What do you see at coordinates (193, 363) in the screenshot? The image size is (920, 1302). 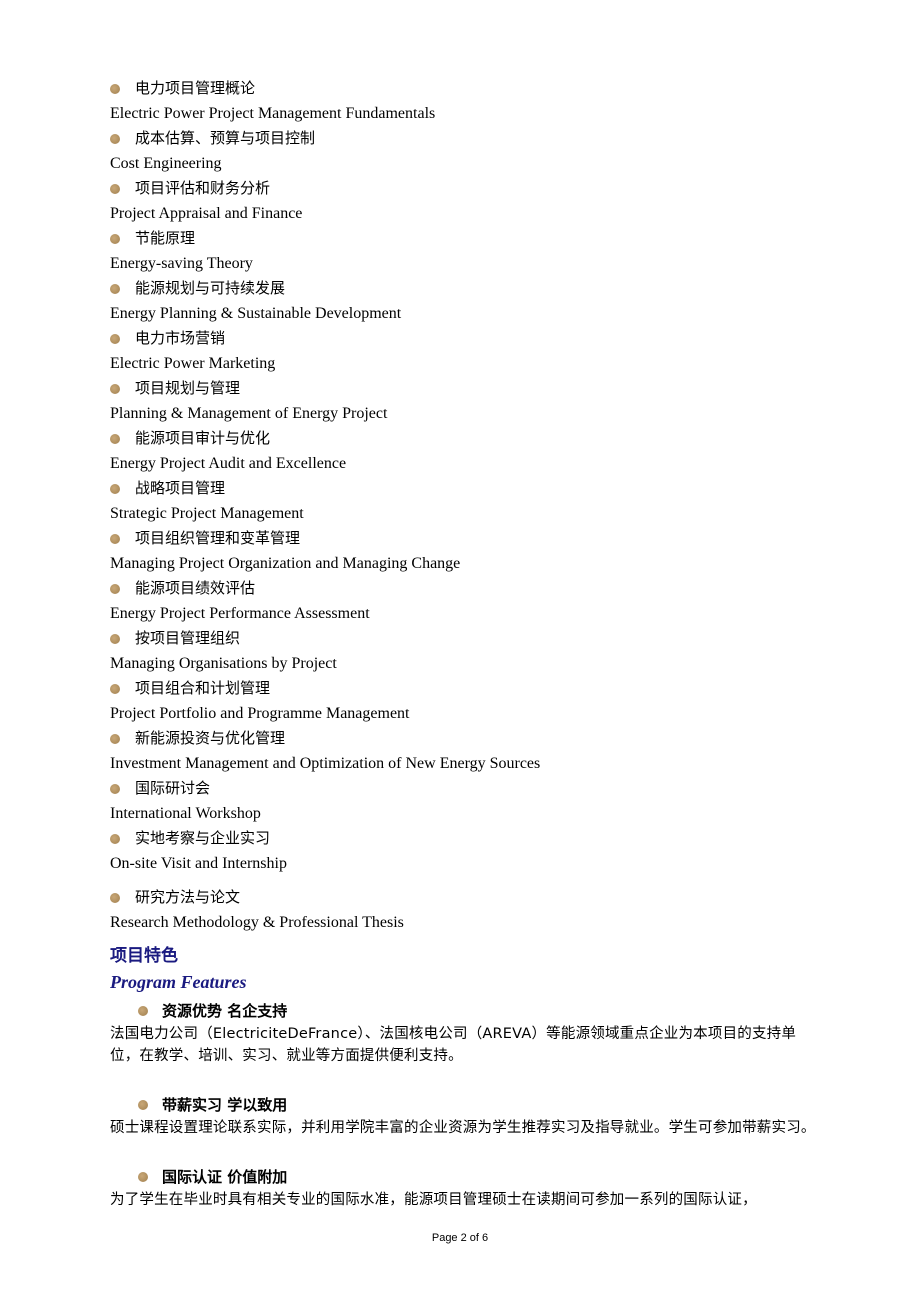 I see `course-title-en: Electric Power Marketing` at bounding box center [193, 363].